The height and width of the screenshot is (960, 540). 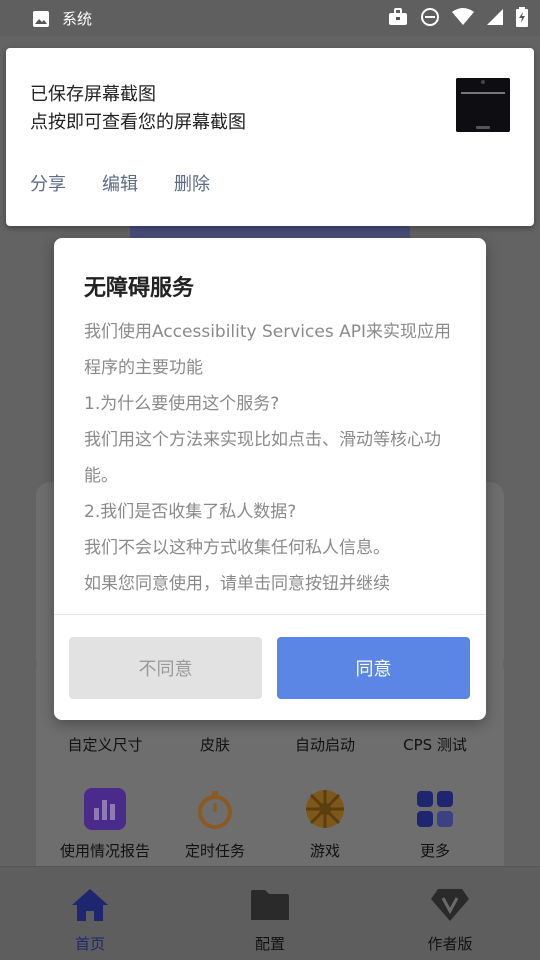 I want to click on grid-label: 使用情况报告, so click(x=104, y=851).